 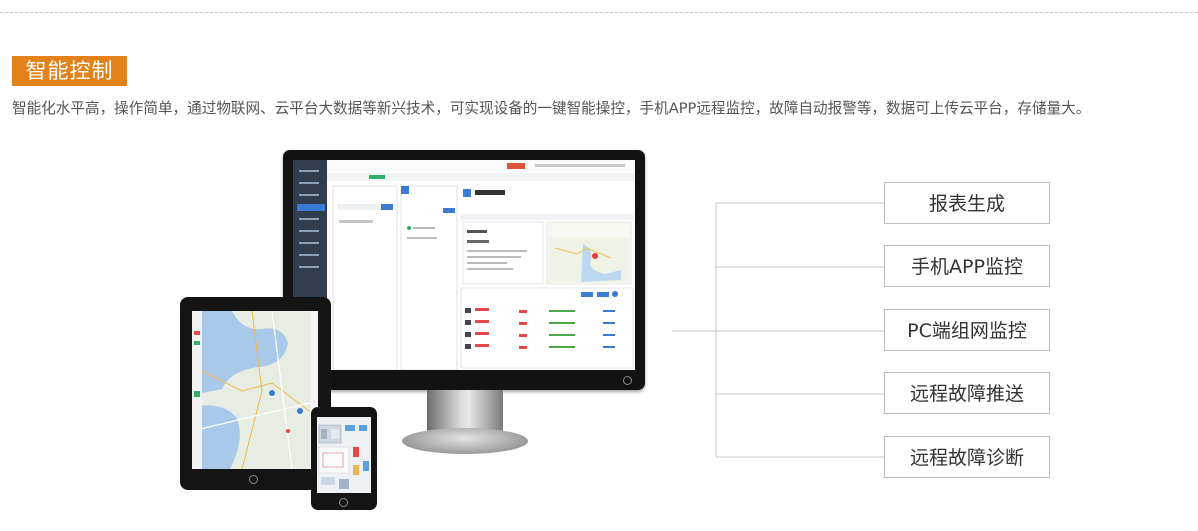 I want to click on tablet-device, so click(x=255, y=393).